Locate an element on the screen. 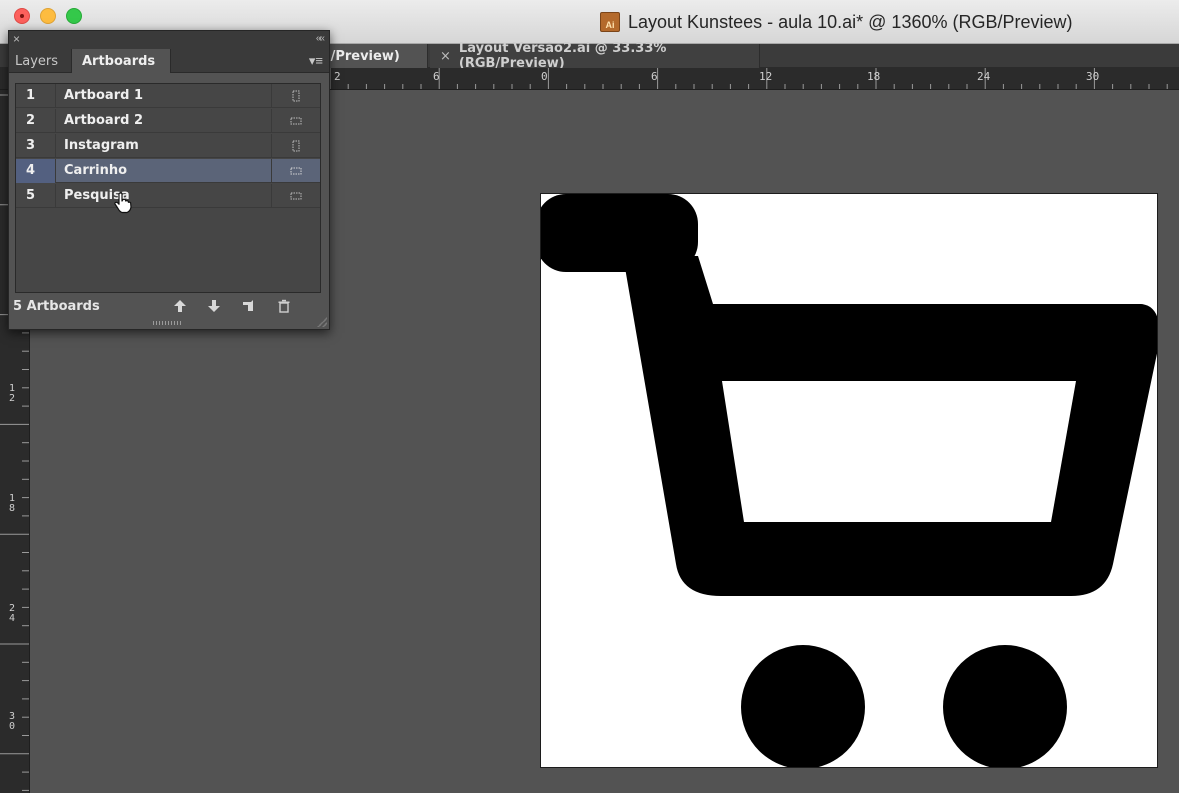 Image resolution: width=1179 pixels, height=793 pixels. ruler-label: 0 is located at coordinates (544, 76).